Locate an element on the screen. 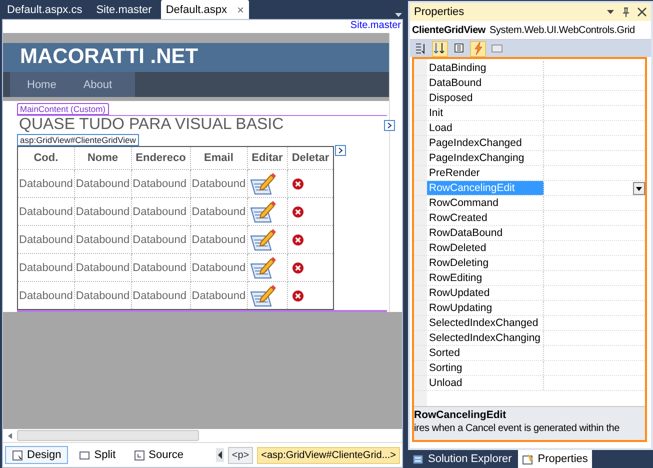 This screenshot has height=468, width=653. properties-icon is located at coordinates (459, 48).